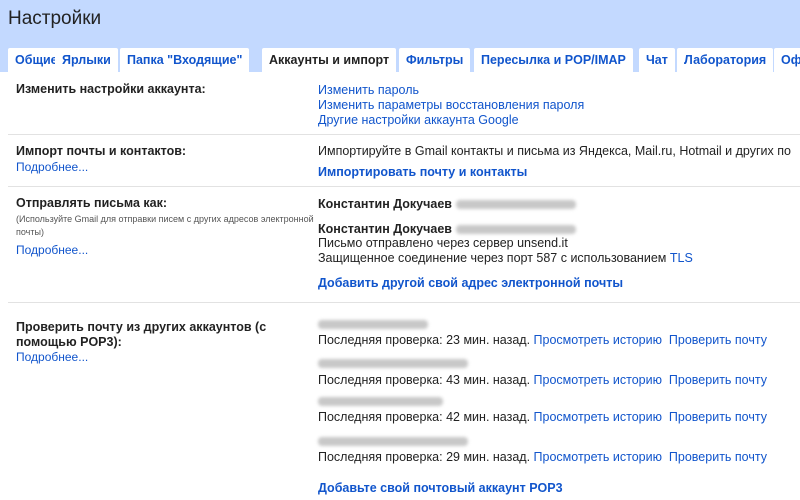 The image size is (800, 500). I want to click on tab-chat: Чат, so click(657, 60).